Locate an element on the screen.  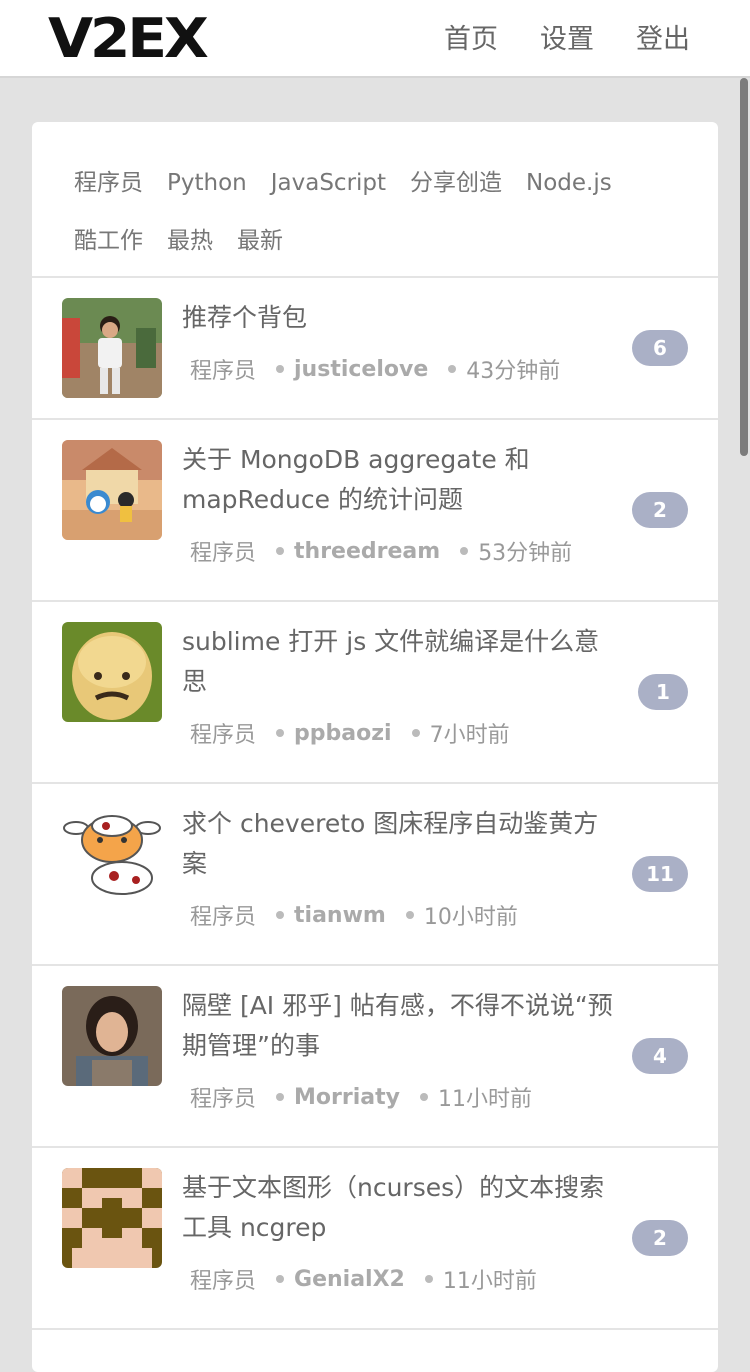
tab-nodejs: Node.js is located at coordinates (569, 183).